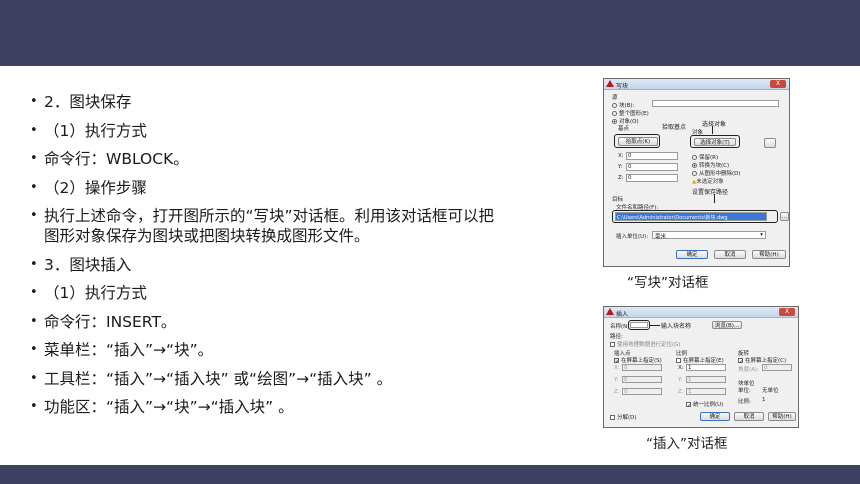 This screenshot has width=860, height=484. I want to click on pick-point-button: 拾取点(K), so click(638, 141).